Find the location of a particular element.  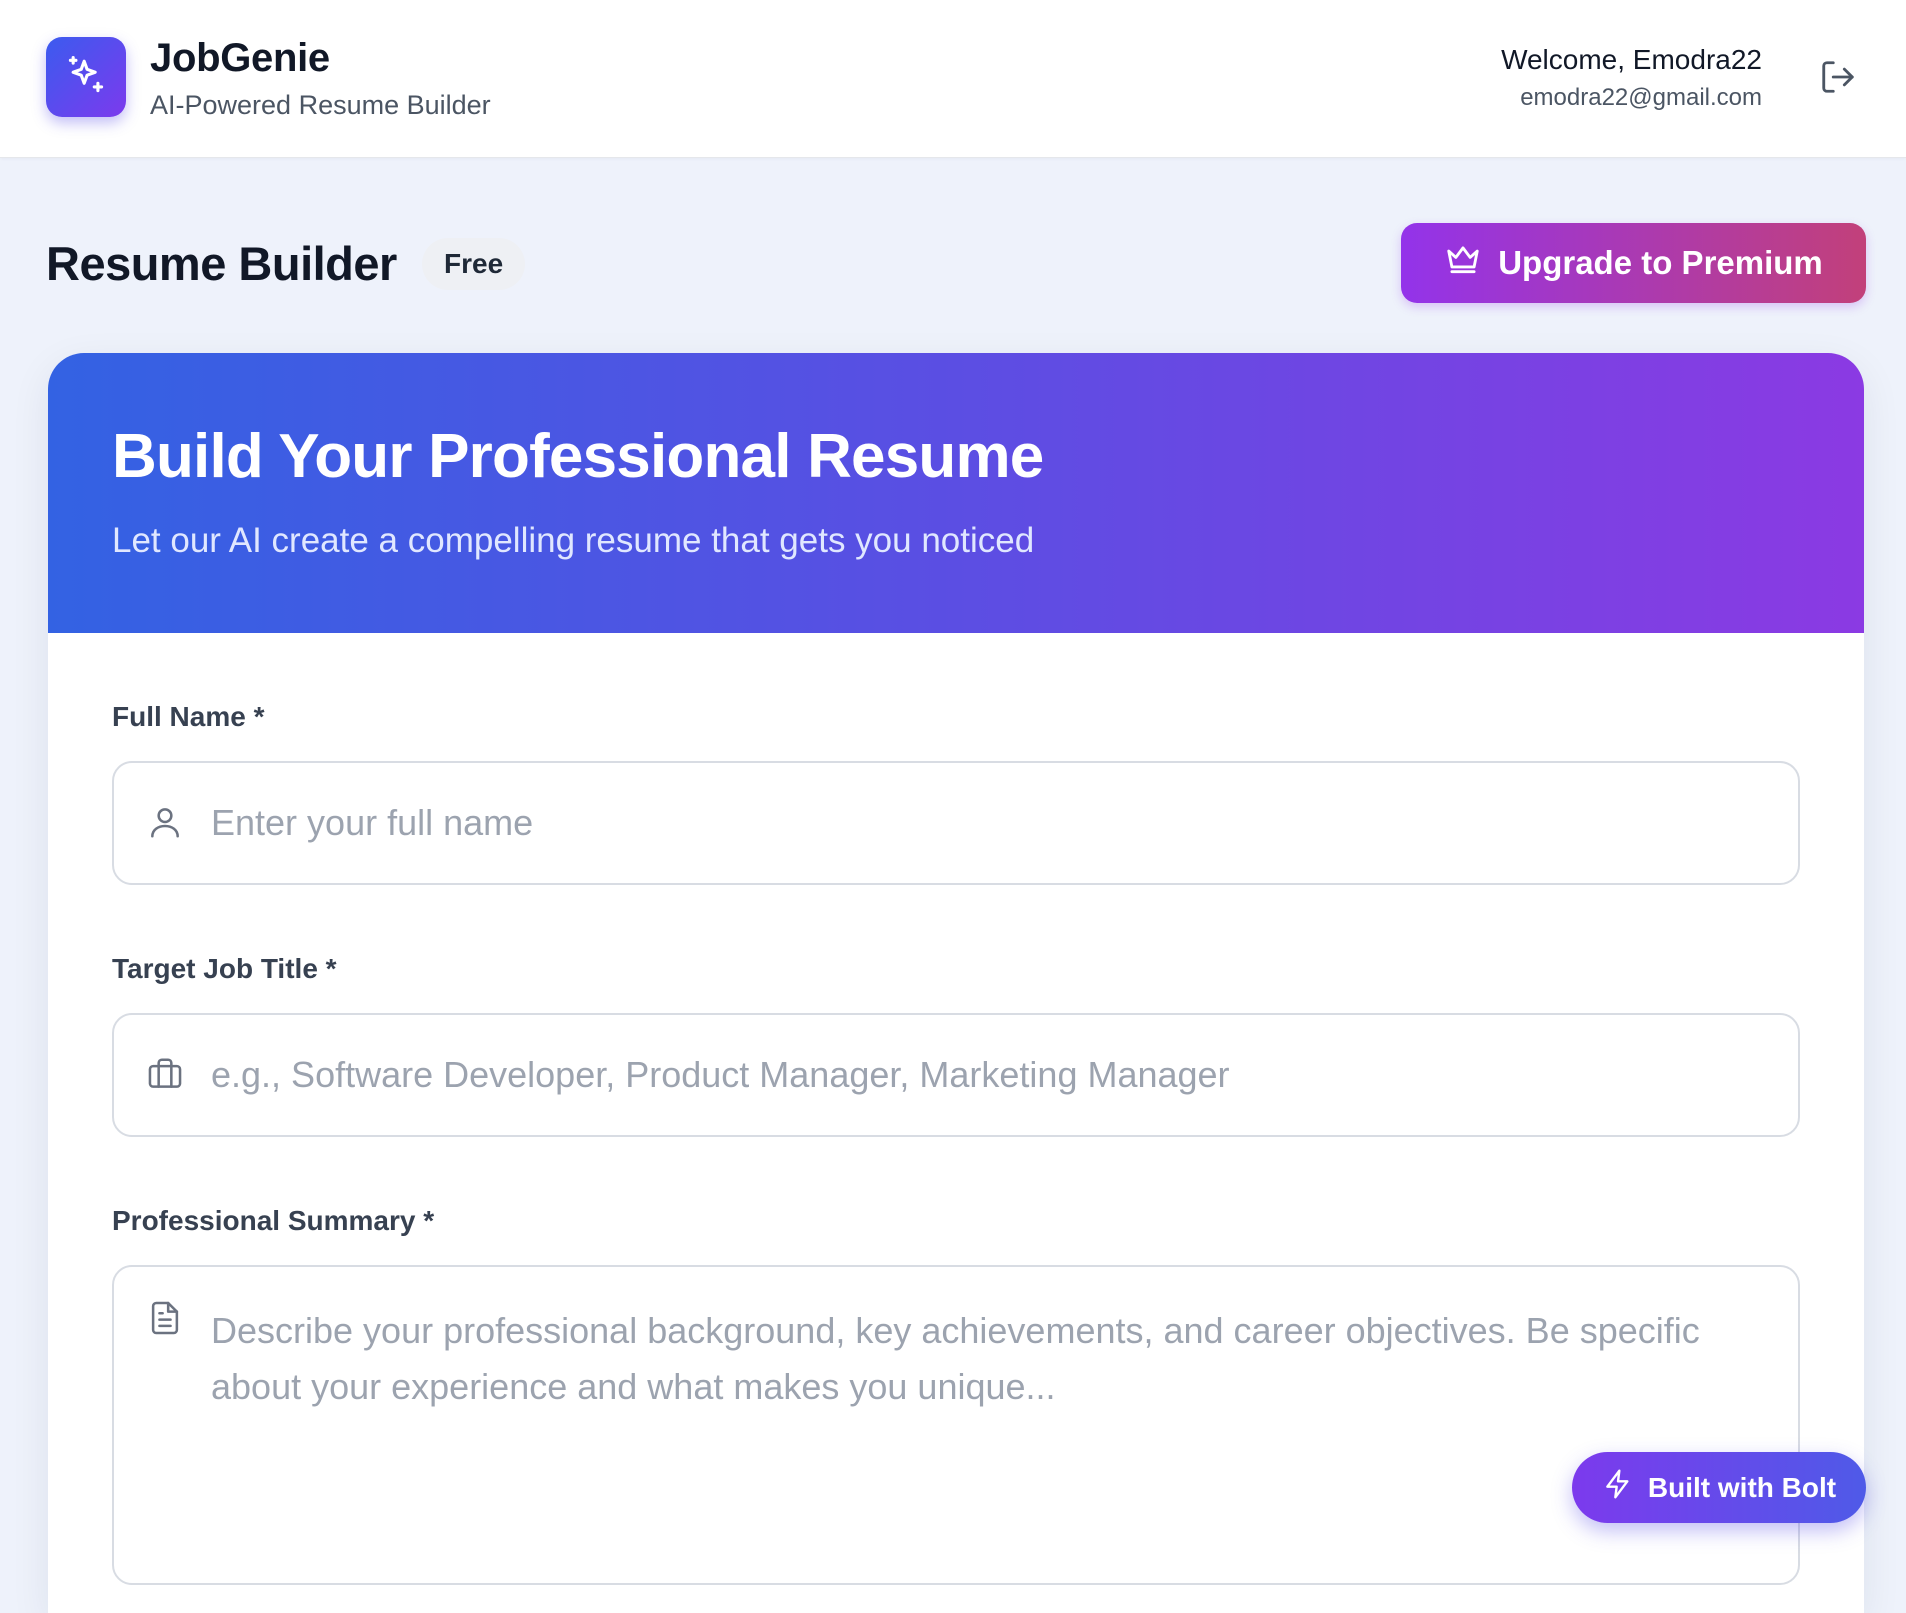

app-logo is located at coordinates (86, 77).